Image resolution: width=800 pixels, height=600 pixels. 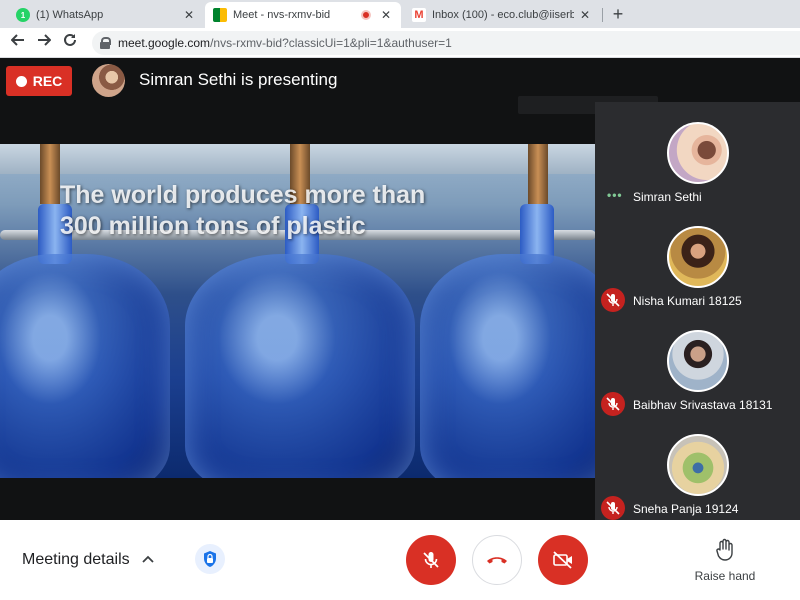 I want to click on leave-call-button, so click(x=497, y=560).